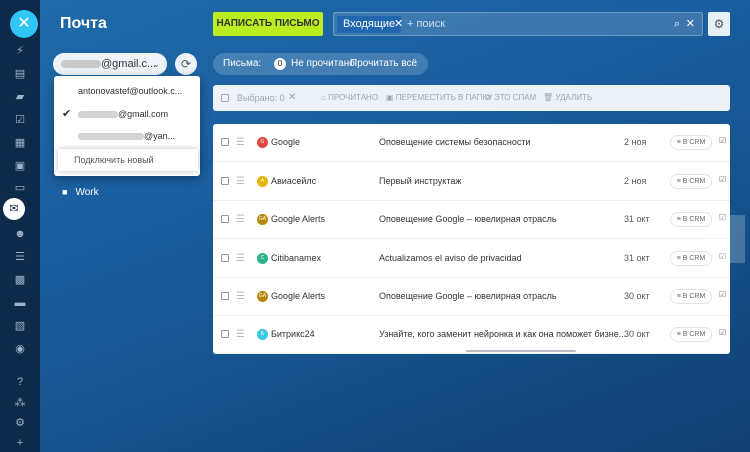  What do you see at coordinates (20, 74) in the screenshot?
I see `feed-icon: ▤` at bounding box center [20, 74].